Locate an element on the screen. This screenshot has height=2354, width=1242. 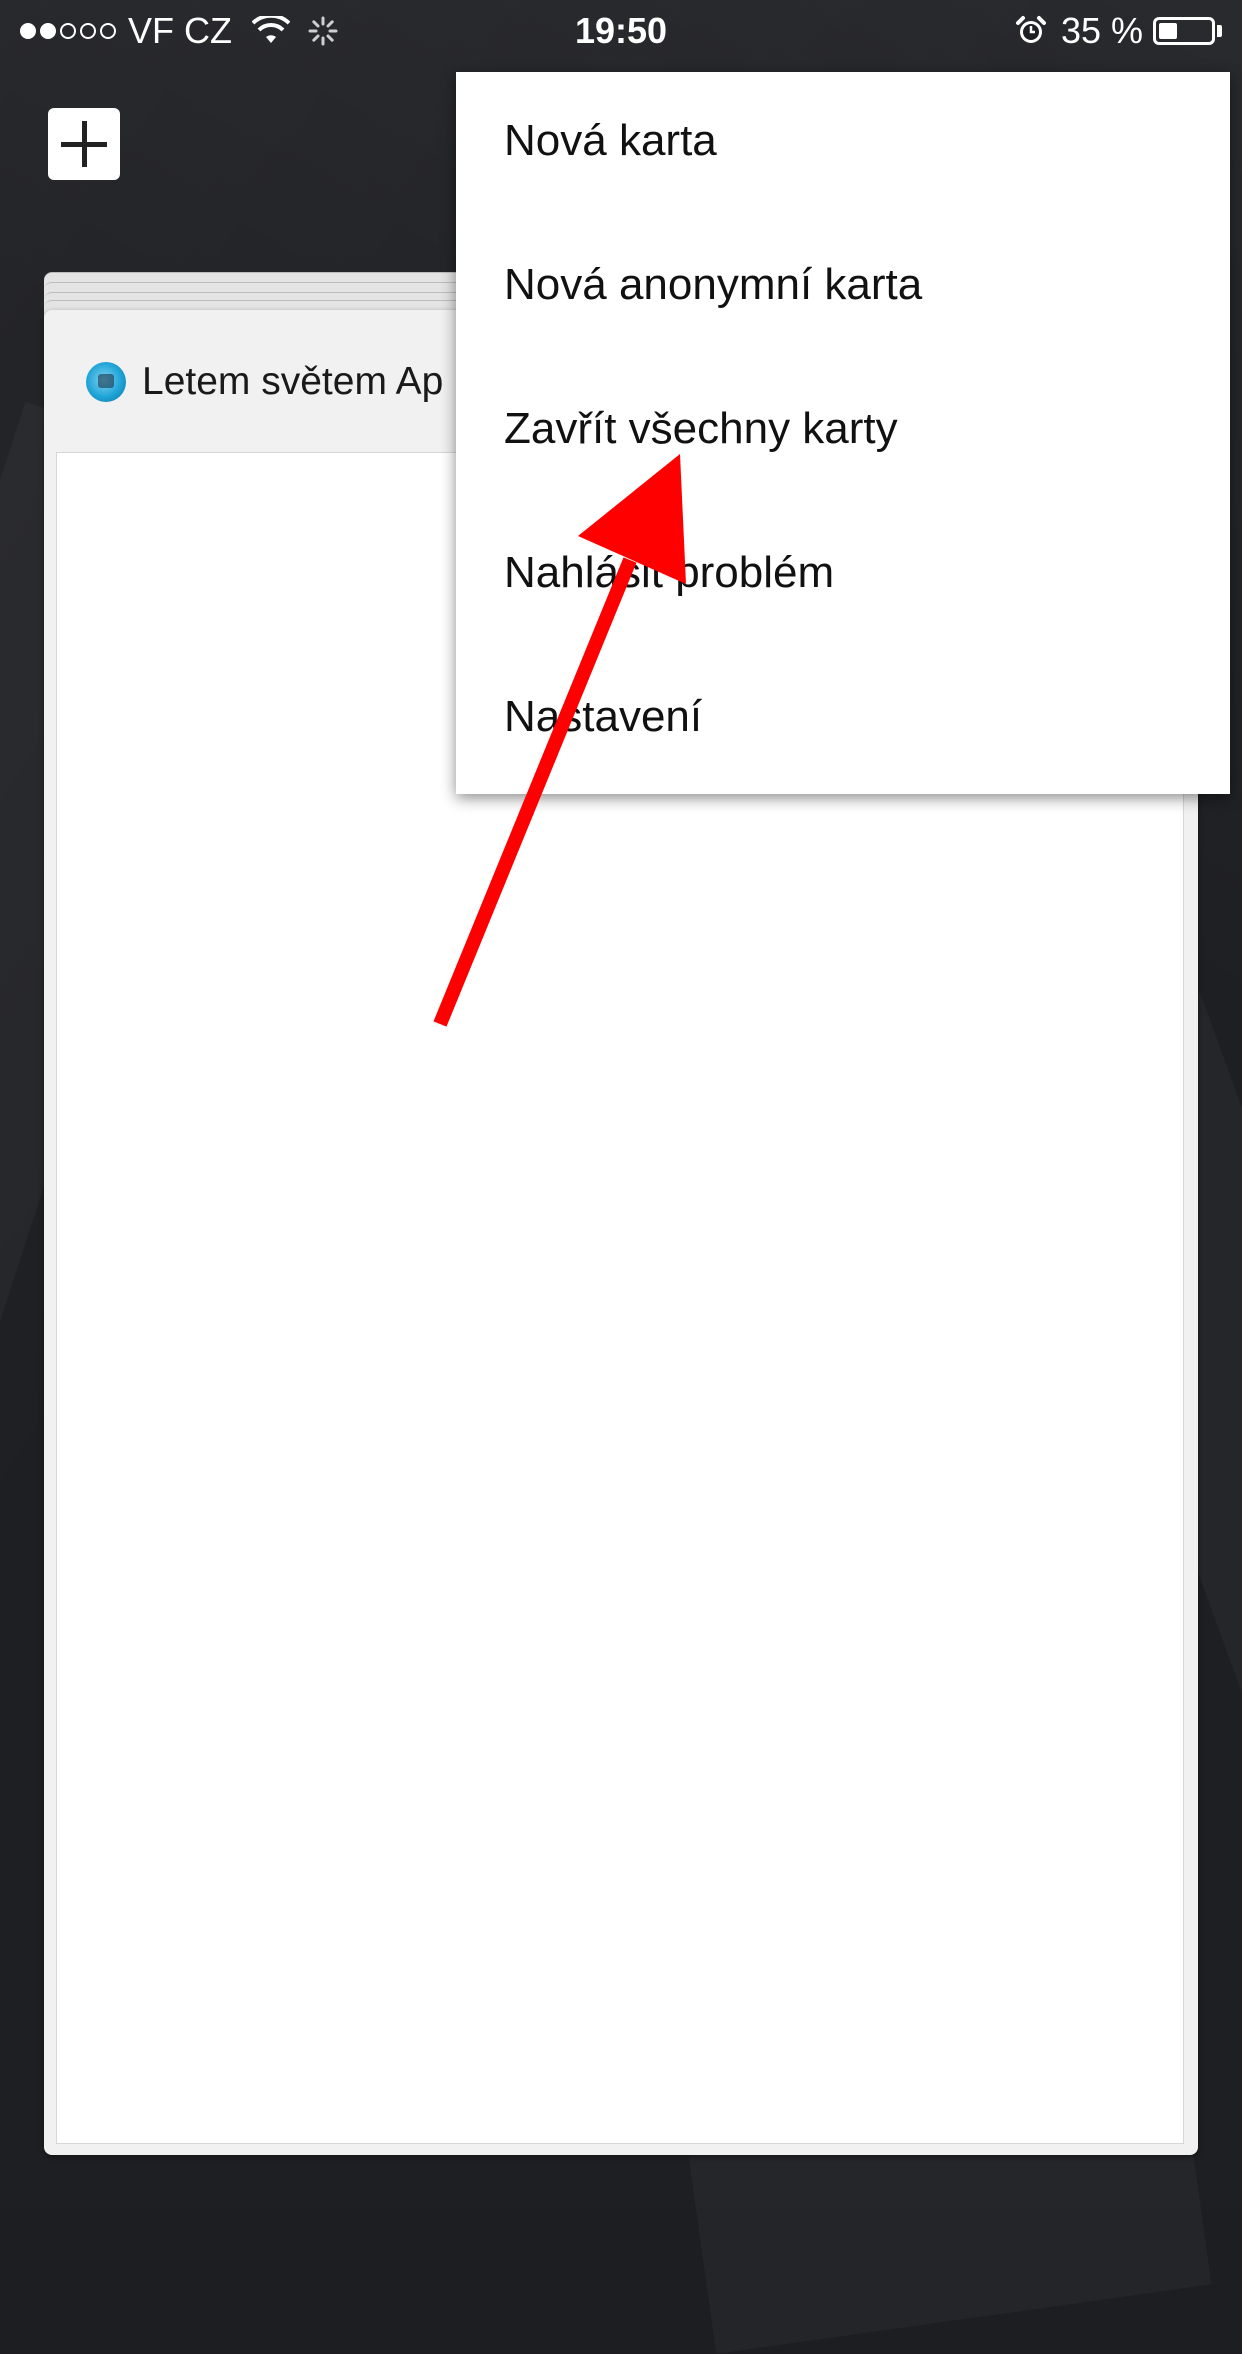
tab-title: Letem světem Ap is located at coordinates (293, 381).